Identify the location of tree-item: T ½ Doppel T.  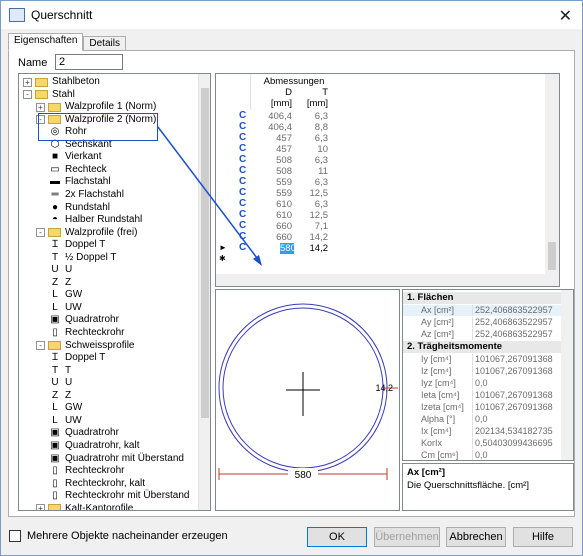
(83, 258).